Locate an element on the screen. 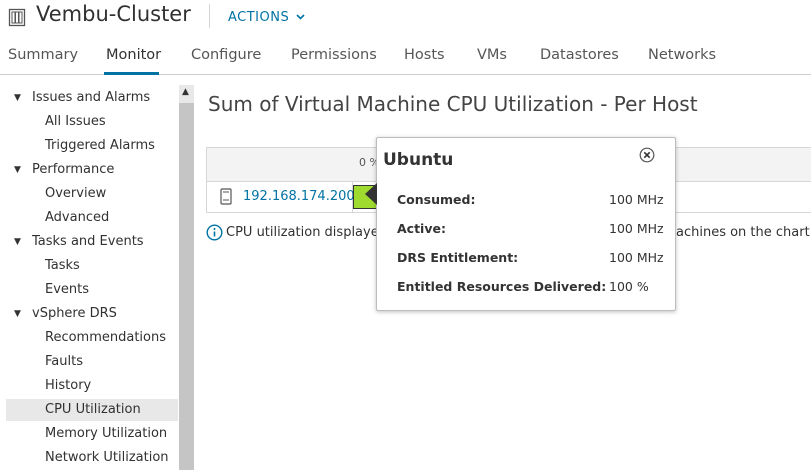 The image size is (811, 470). host-link: 192.168.174.200 is located at coordinates (299, 196).